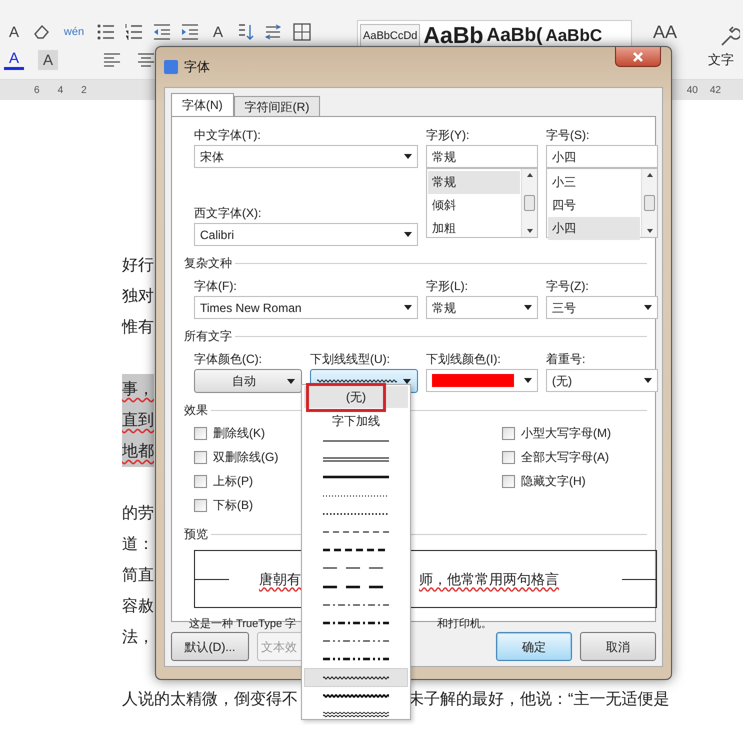 This screenshot has height=729, width=743. What do you see at coordinates (306, 234) in the screenshot?
I see `dropdown: Calibri` at bounding box center [306, 234].